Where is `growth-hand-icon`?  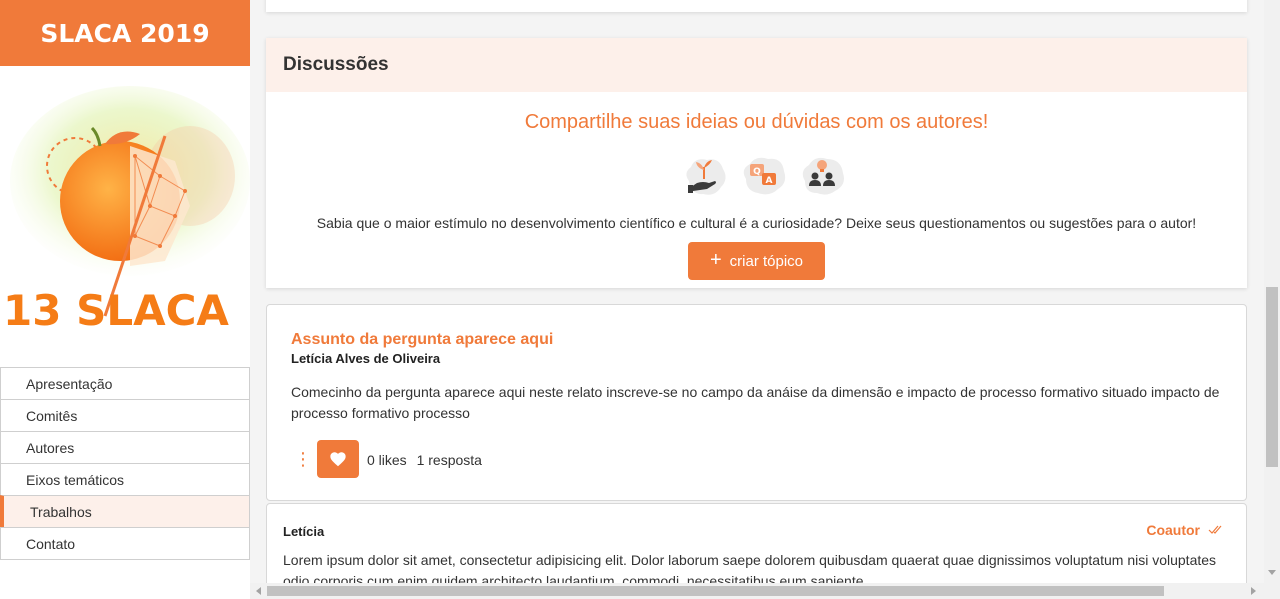
growth-hand-icon is located at coordinates (704, 176).